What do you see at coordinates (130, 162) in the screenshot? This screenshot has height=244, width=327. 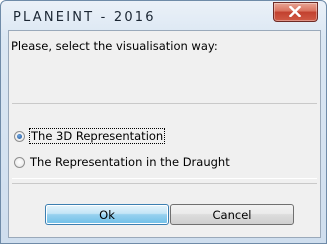 I see `option-label: The Representation in the Draught` at bounding box center [130, 162].